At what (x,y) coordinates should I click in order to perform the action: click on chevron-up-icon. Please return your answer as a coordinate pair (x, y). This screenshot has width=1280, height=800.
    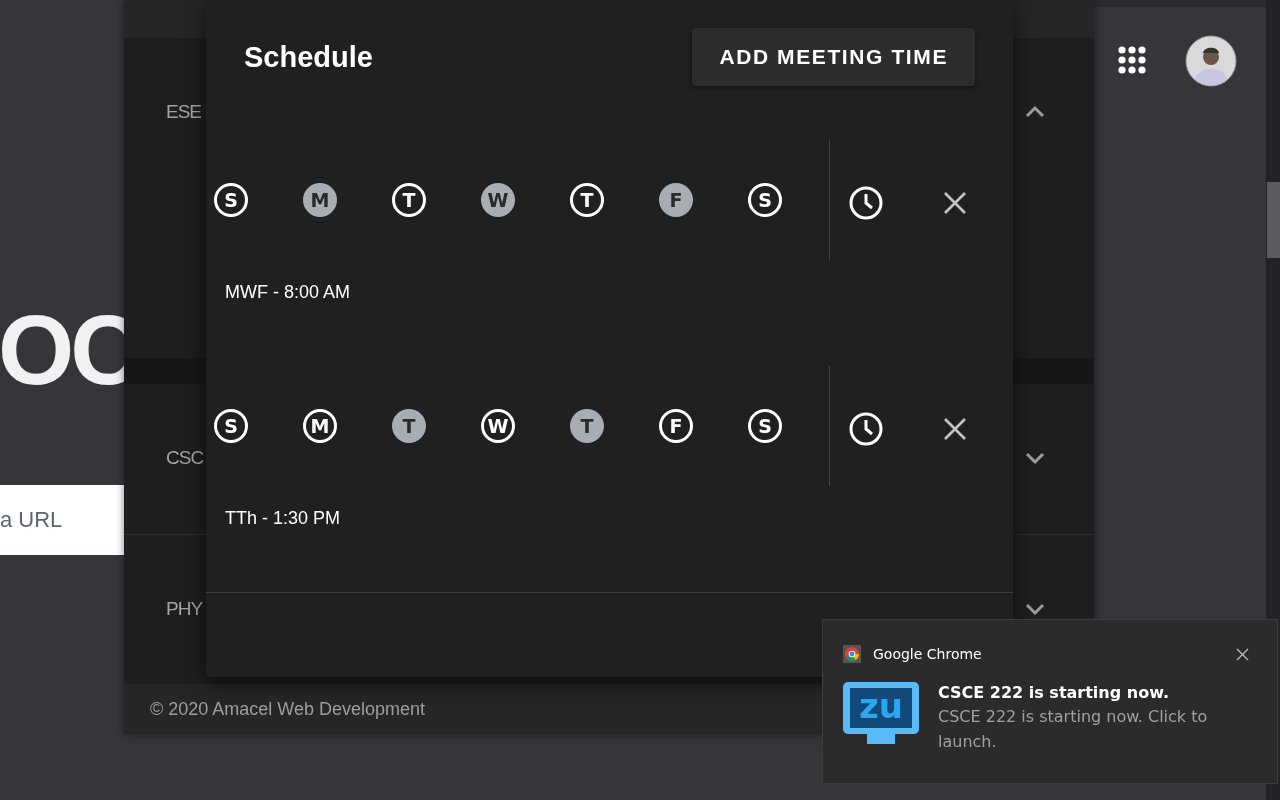
    Looking at the image, I should click on (1035, 112).